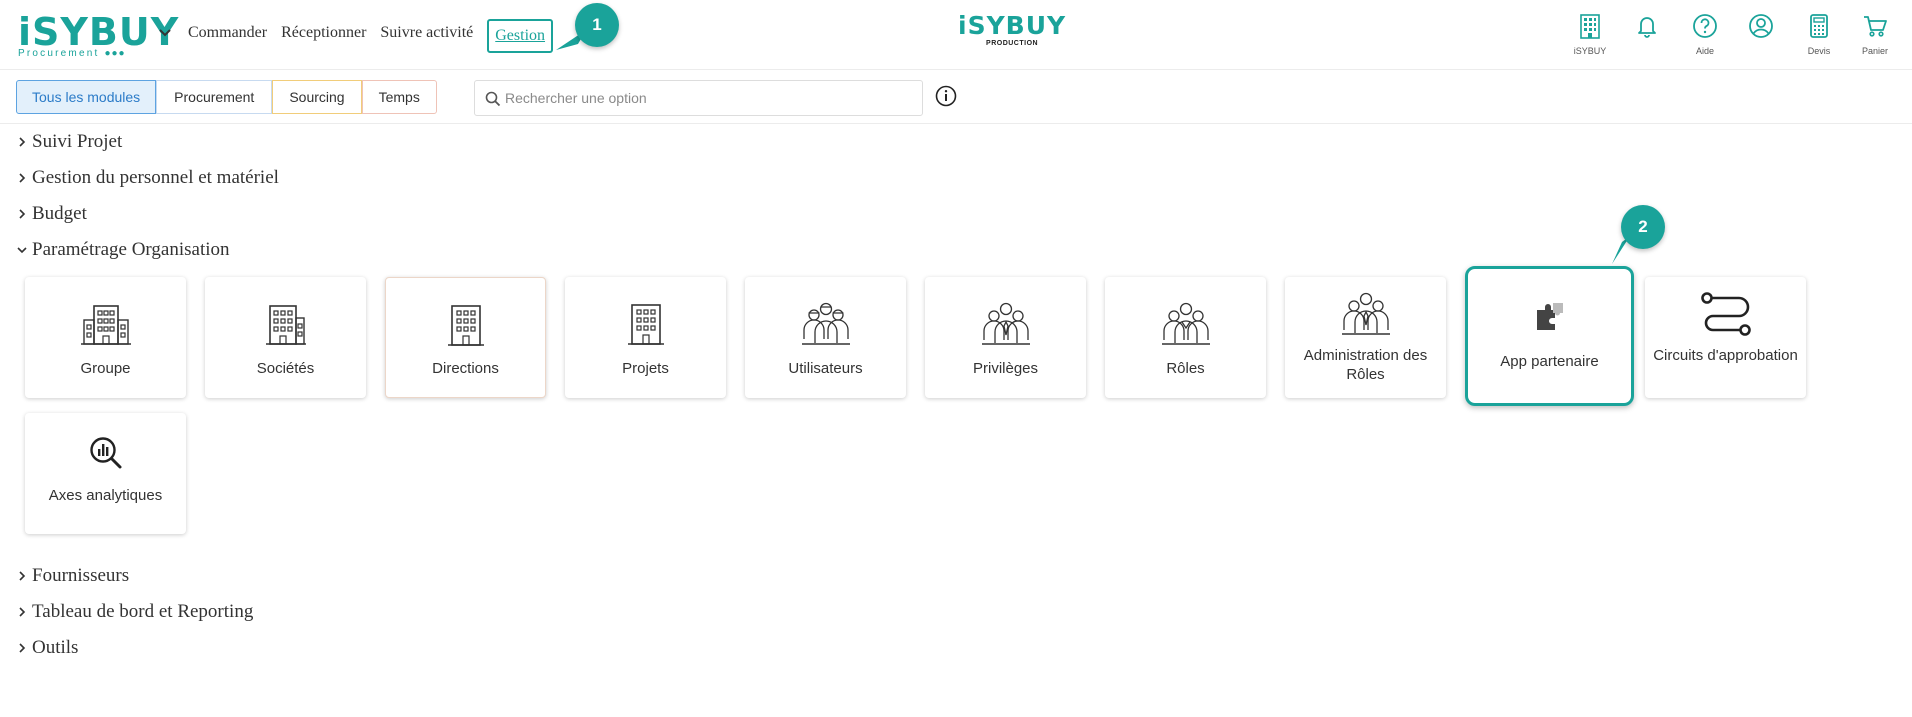  Describe the element at coordinates (323, 38) in the screenshot. I see `nav-receptionner: Réceptionner` at that location.